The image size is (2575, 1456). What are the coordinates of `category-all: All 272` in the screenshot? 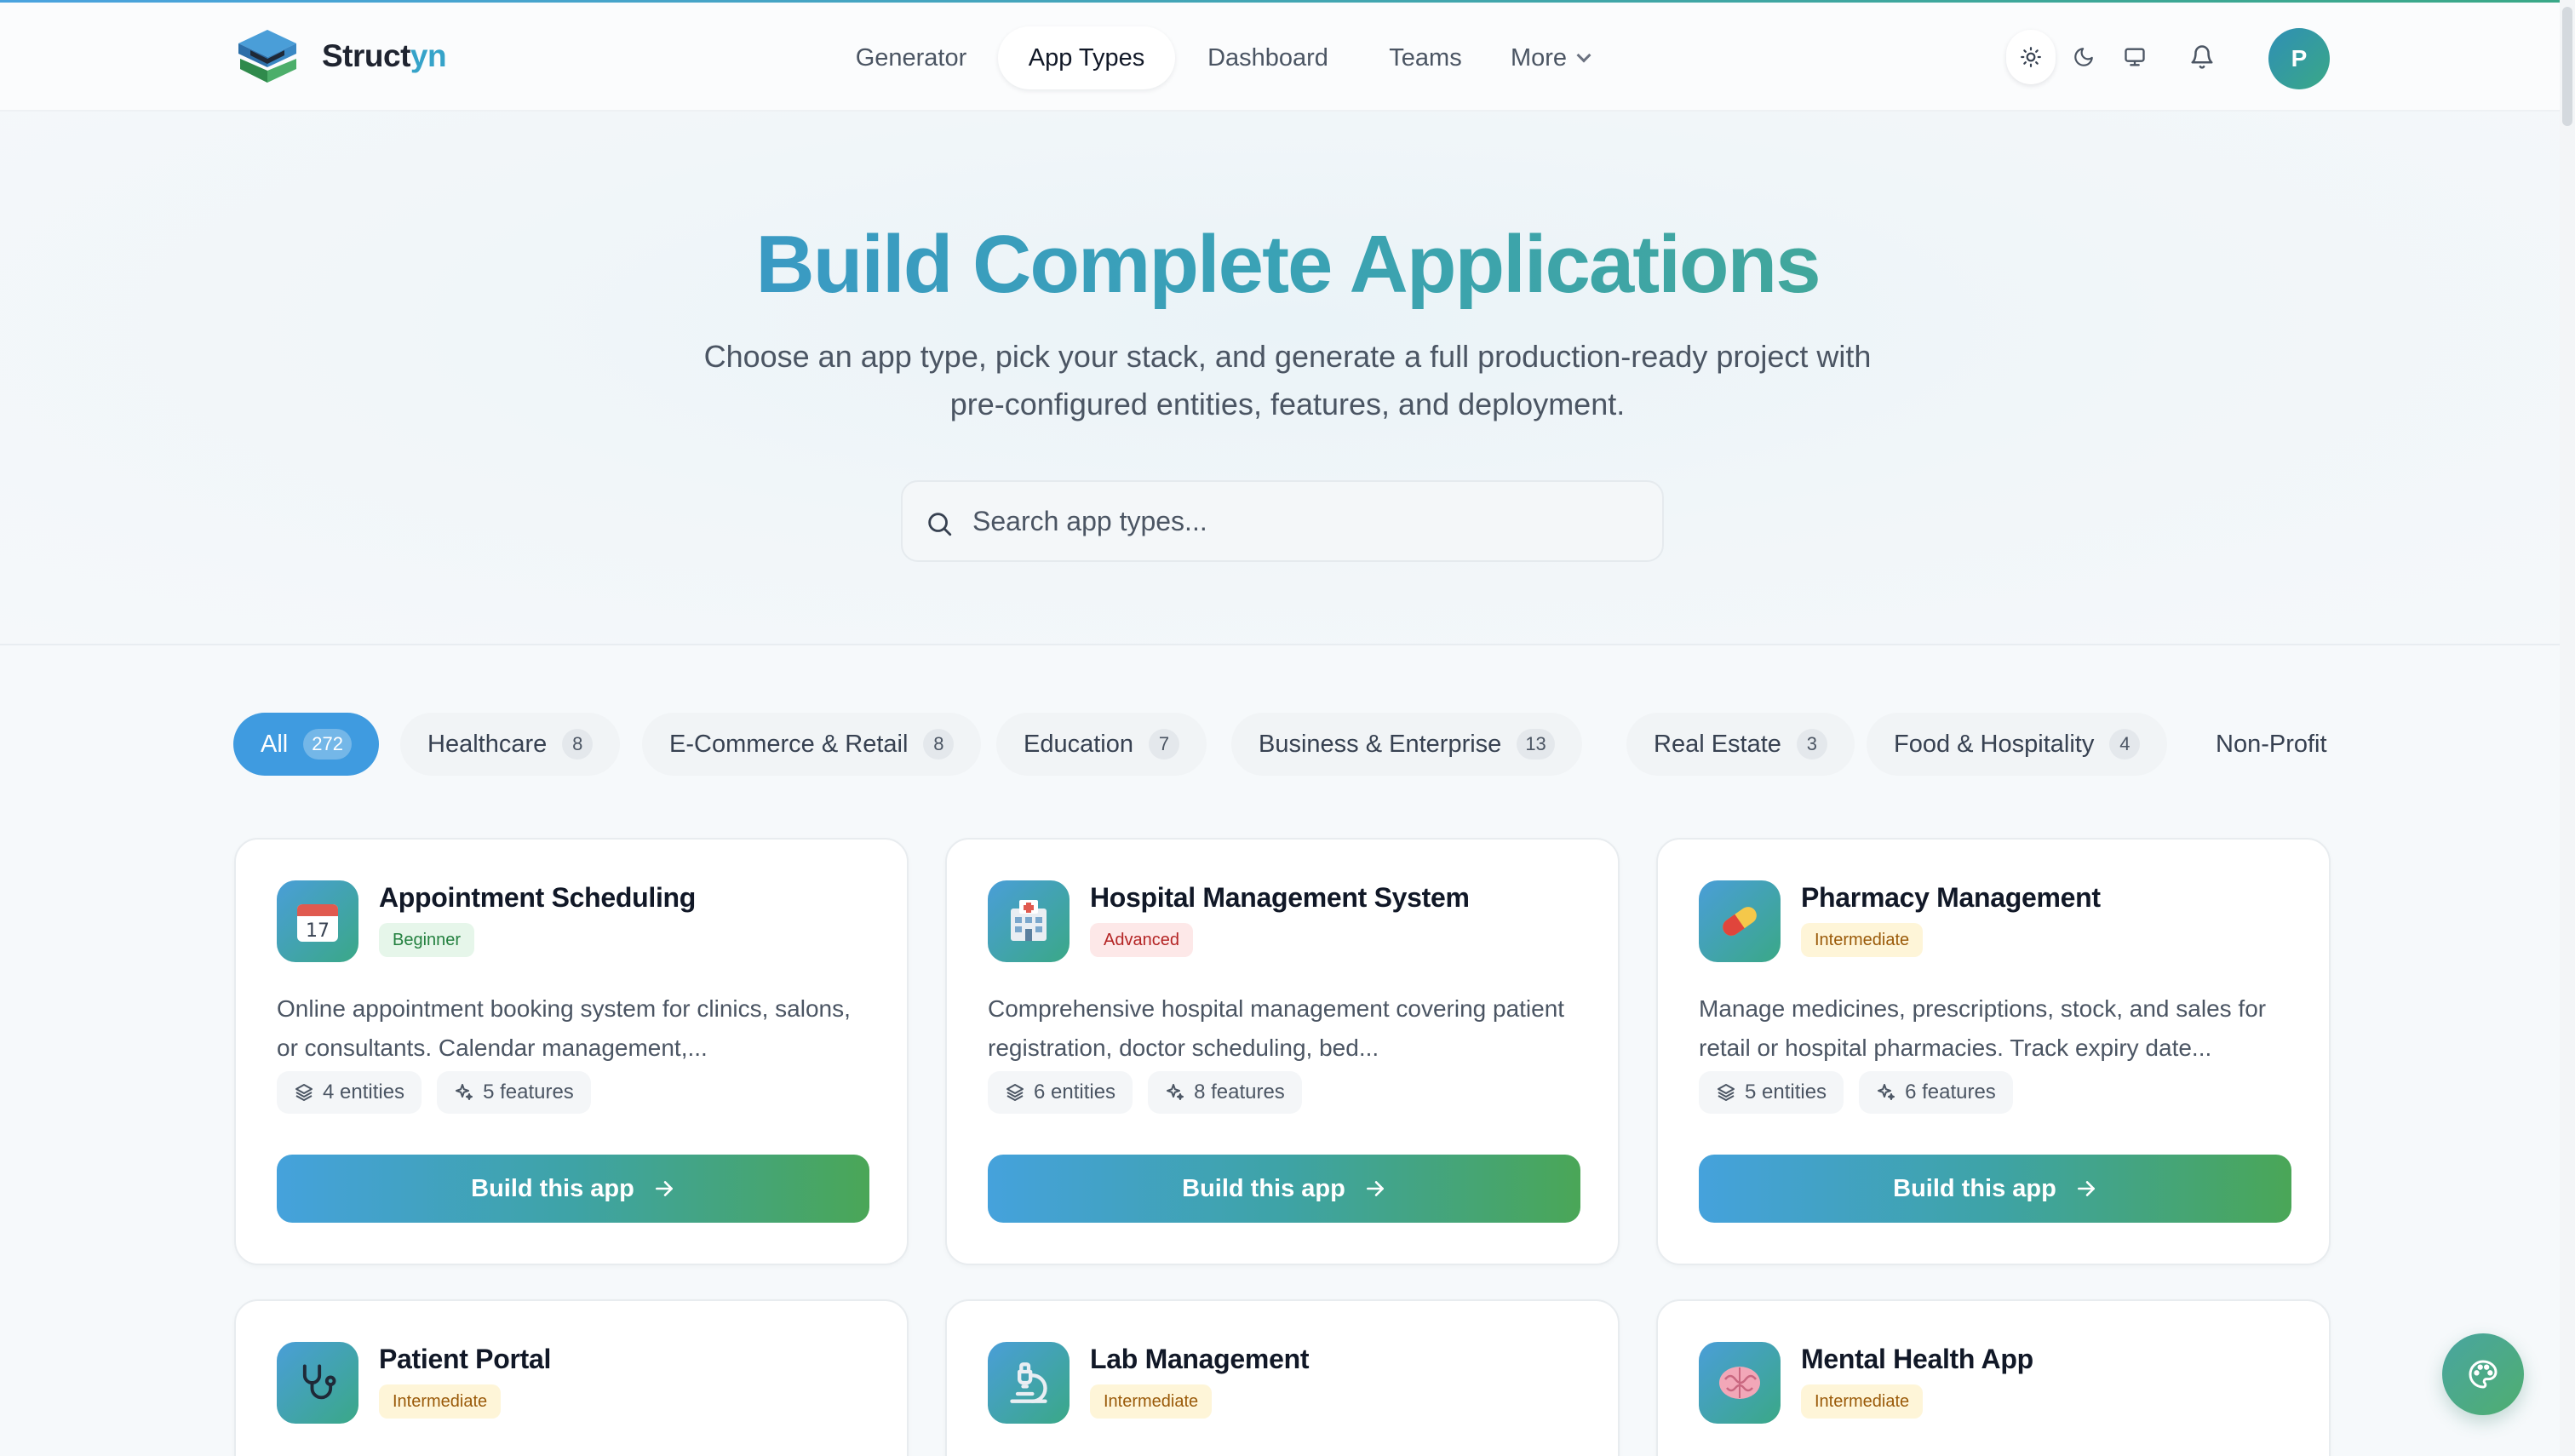 It's located at (306, 745).